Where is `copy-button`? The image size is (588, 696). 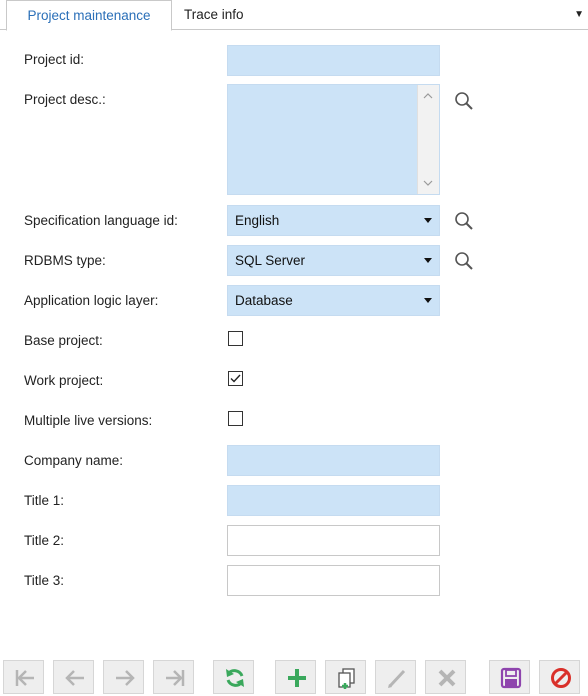
copy-button is located at coordinates (345, 677).